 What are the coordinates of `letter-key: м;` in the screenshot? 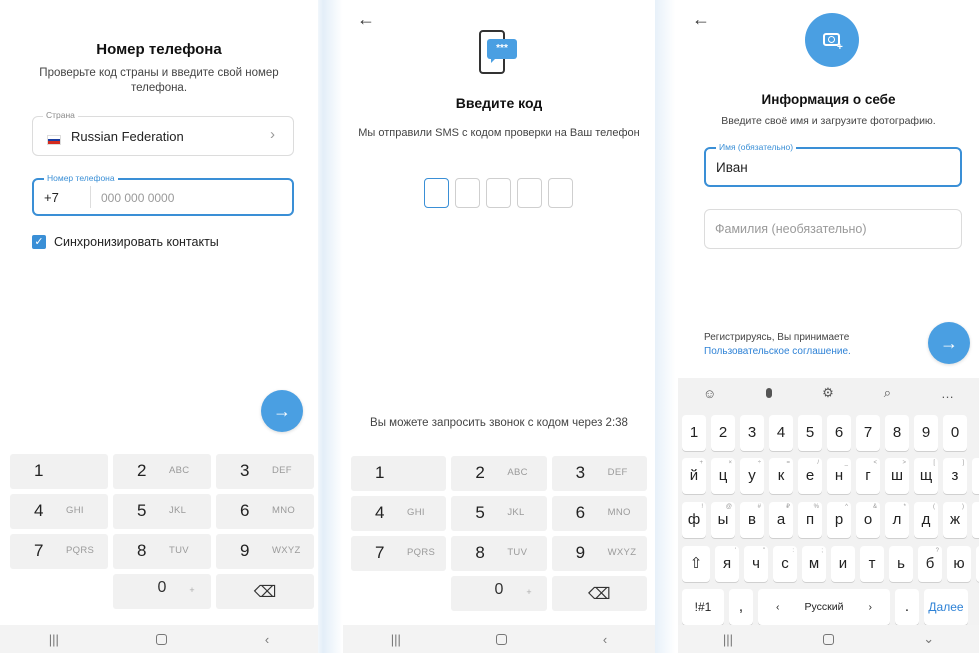 It's located at (814, 564).